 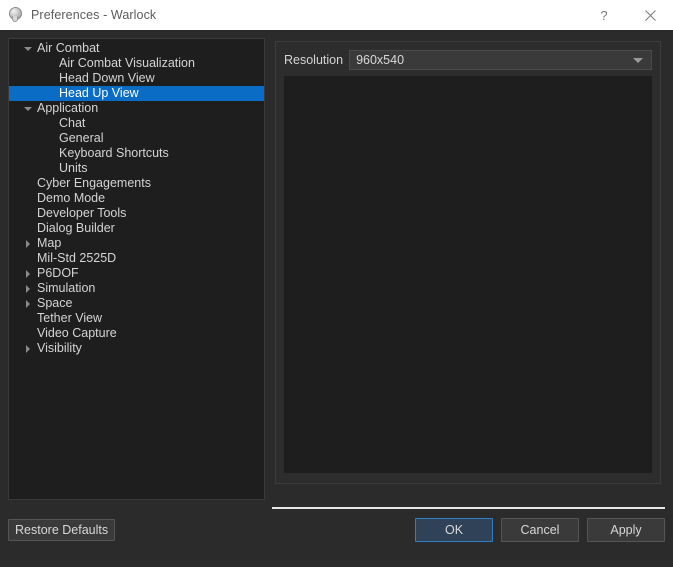 What do you see at coordinates (77, 258) in the screenshot?
I see `tree-item-label: Mil-Std 2525D` at bounding box center [77, 258].